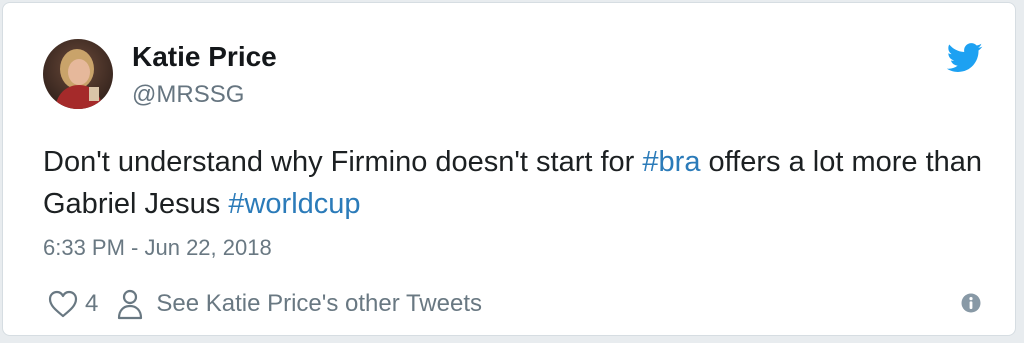  What do you see at coordinates (971, 303) in the screenshot?
I see `info-icon` at bounding box center [971, 303].